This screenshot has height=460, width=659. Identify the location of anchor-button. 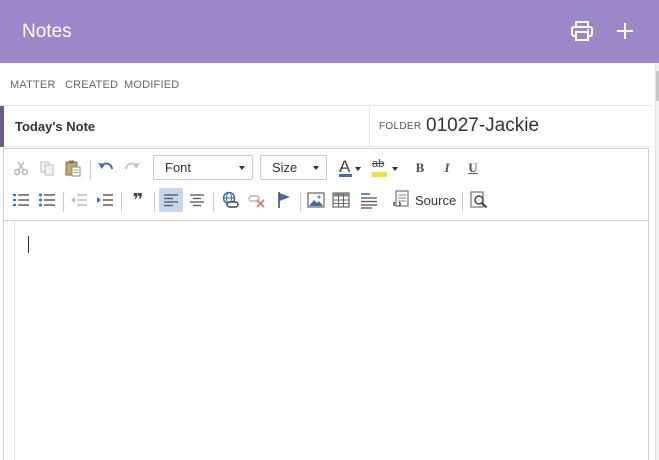
(284, 200).